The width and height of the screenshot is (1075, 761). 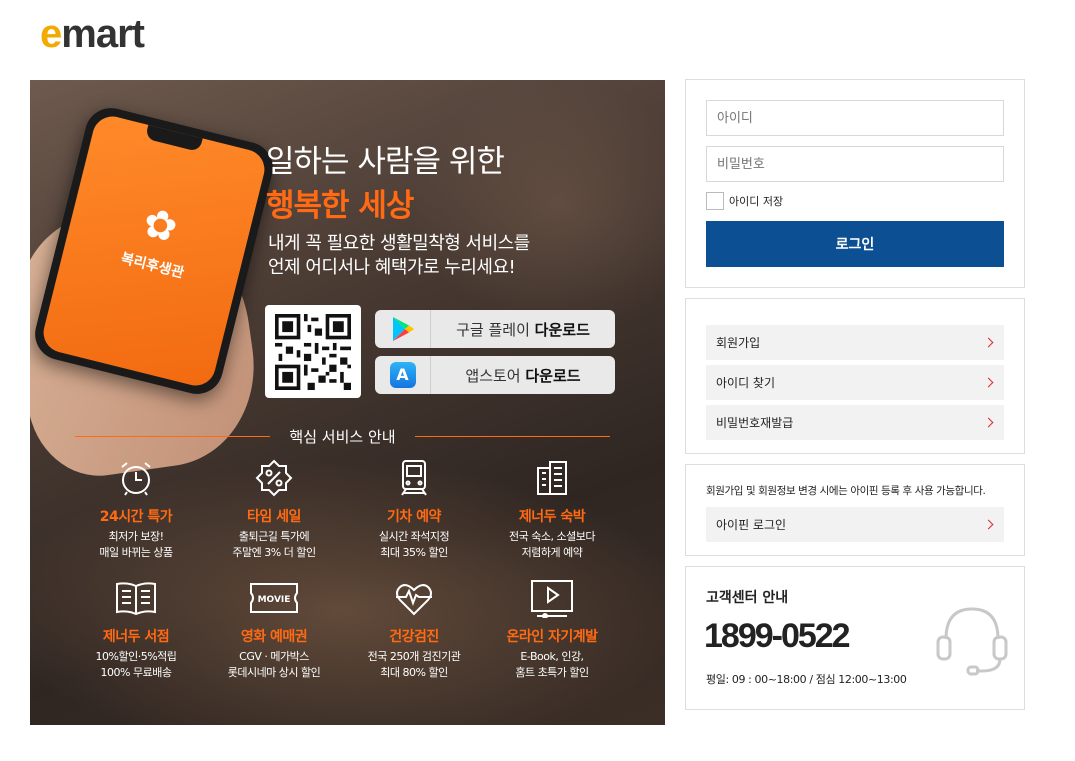 What do you see at coordinates (414, 629) in the screenshot?
I see `service-health-check: 건강검진 전국 250개 검진기관 최대 80% 할인` at bounding box center [414, 629].